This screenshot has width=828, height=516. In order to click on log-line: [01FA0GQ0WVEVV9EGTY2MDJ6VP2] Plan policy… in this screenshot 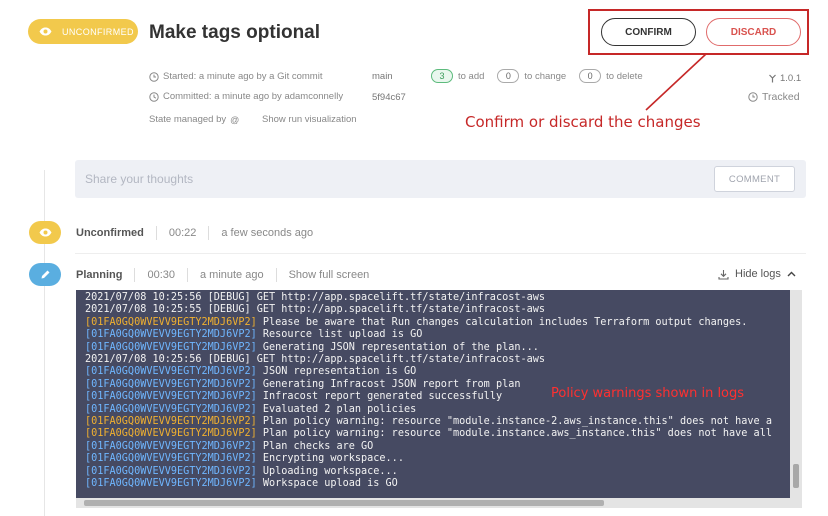, I will do `click(428, 434)`.